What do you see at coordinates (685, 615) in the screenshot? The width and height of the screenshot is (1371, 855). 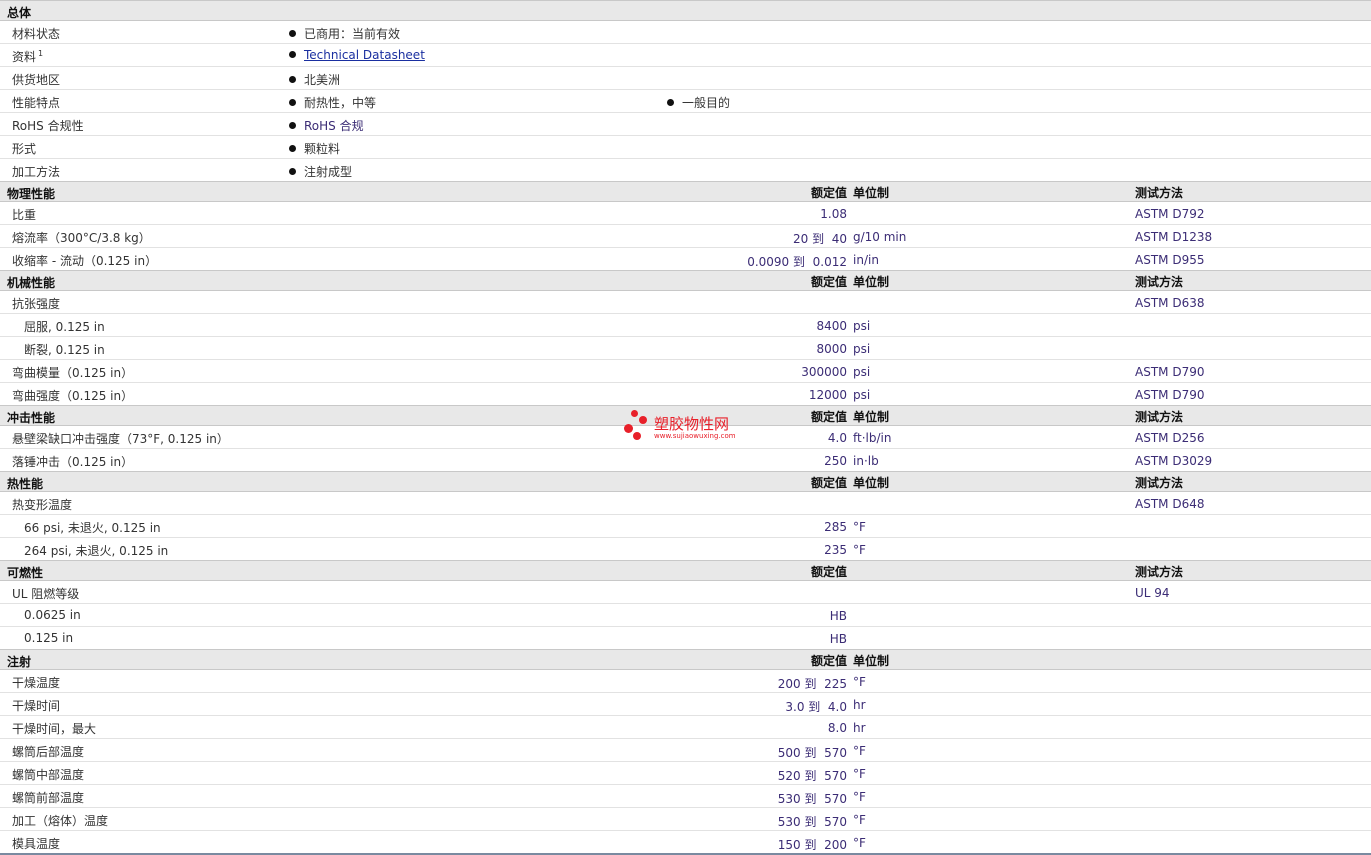 I see `table-row: 0.0625 in HB` at bounding box center [685, 615].